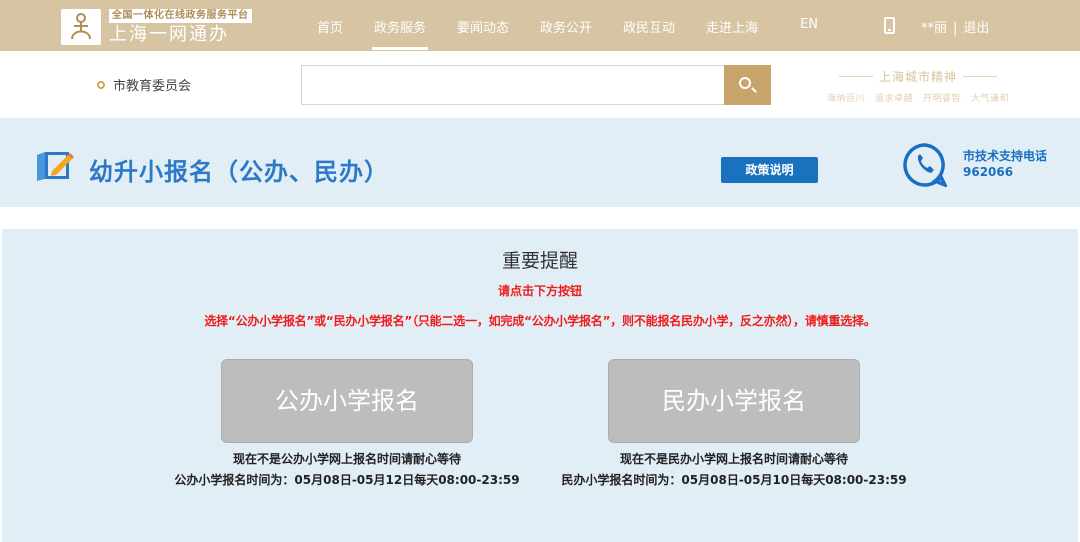  Describe the element at coordinates (934, 28) in the screenshot. I see `user-name: **丽` at that location.